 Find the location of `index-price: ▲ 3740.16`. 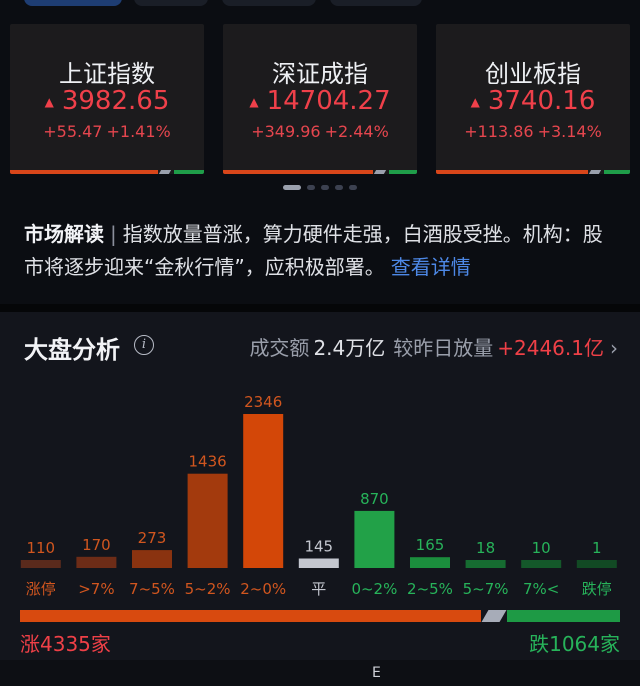

index-price: ▲ 3740.16 is located at coordinates (533, 101).